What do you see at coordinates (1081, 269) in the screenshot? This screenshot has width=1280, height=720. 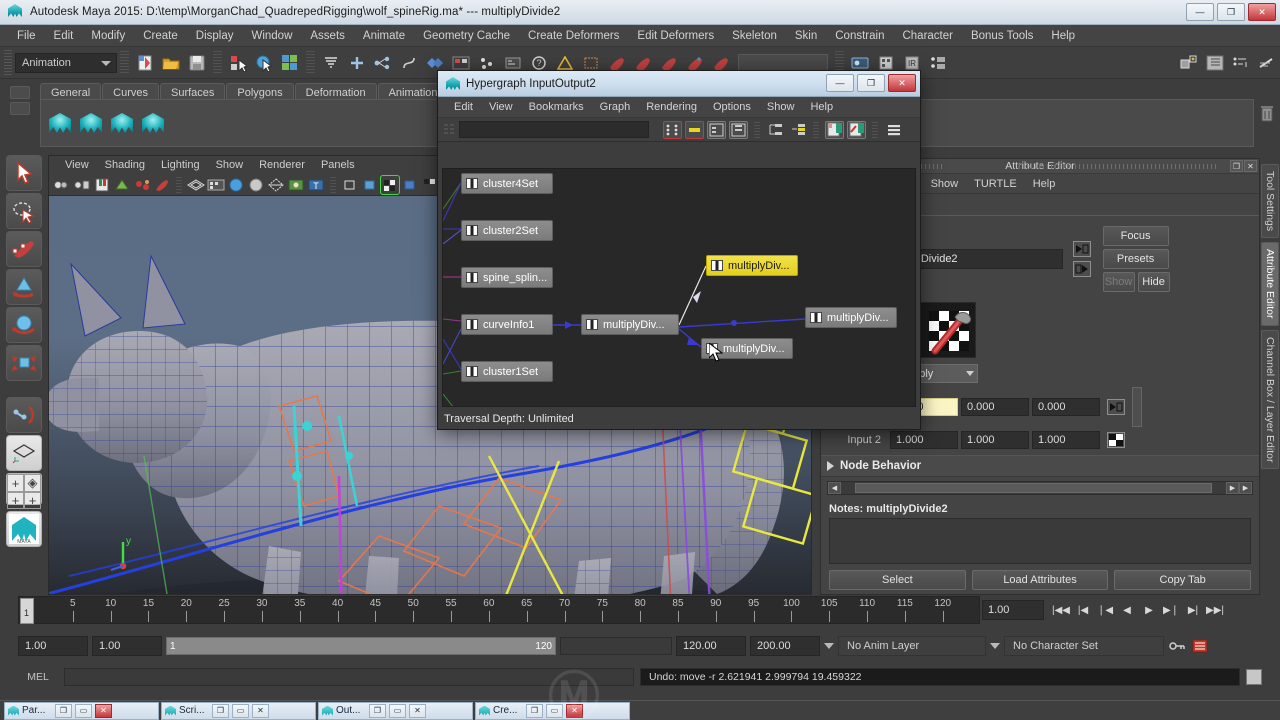 I see `select-output-node-icon` at bounding box center [1081, 269].